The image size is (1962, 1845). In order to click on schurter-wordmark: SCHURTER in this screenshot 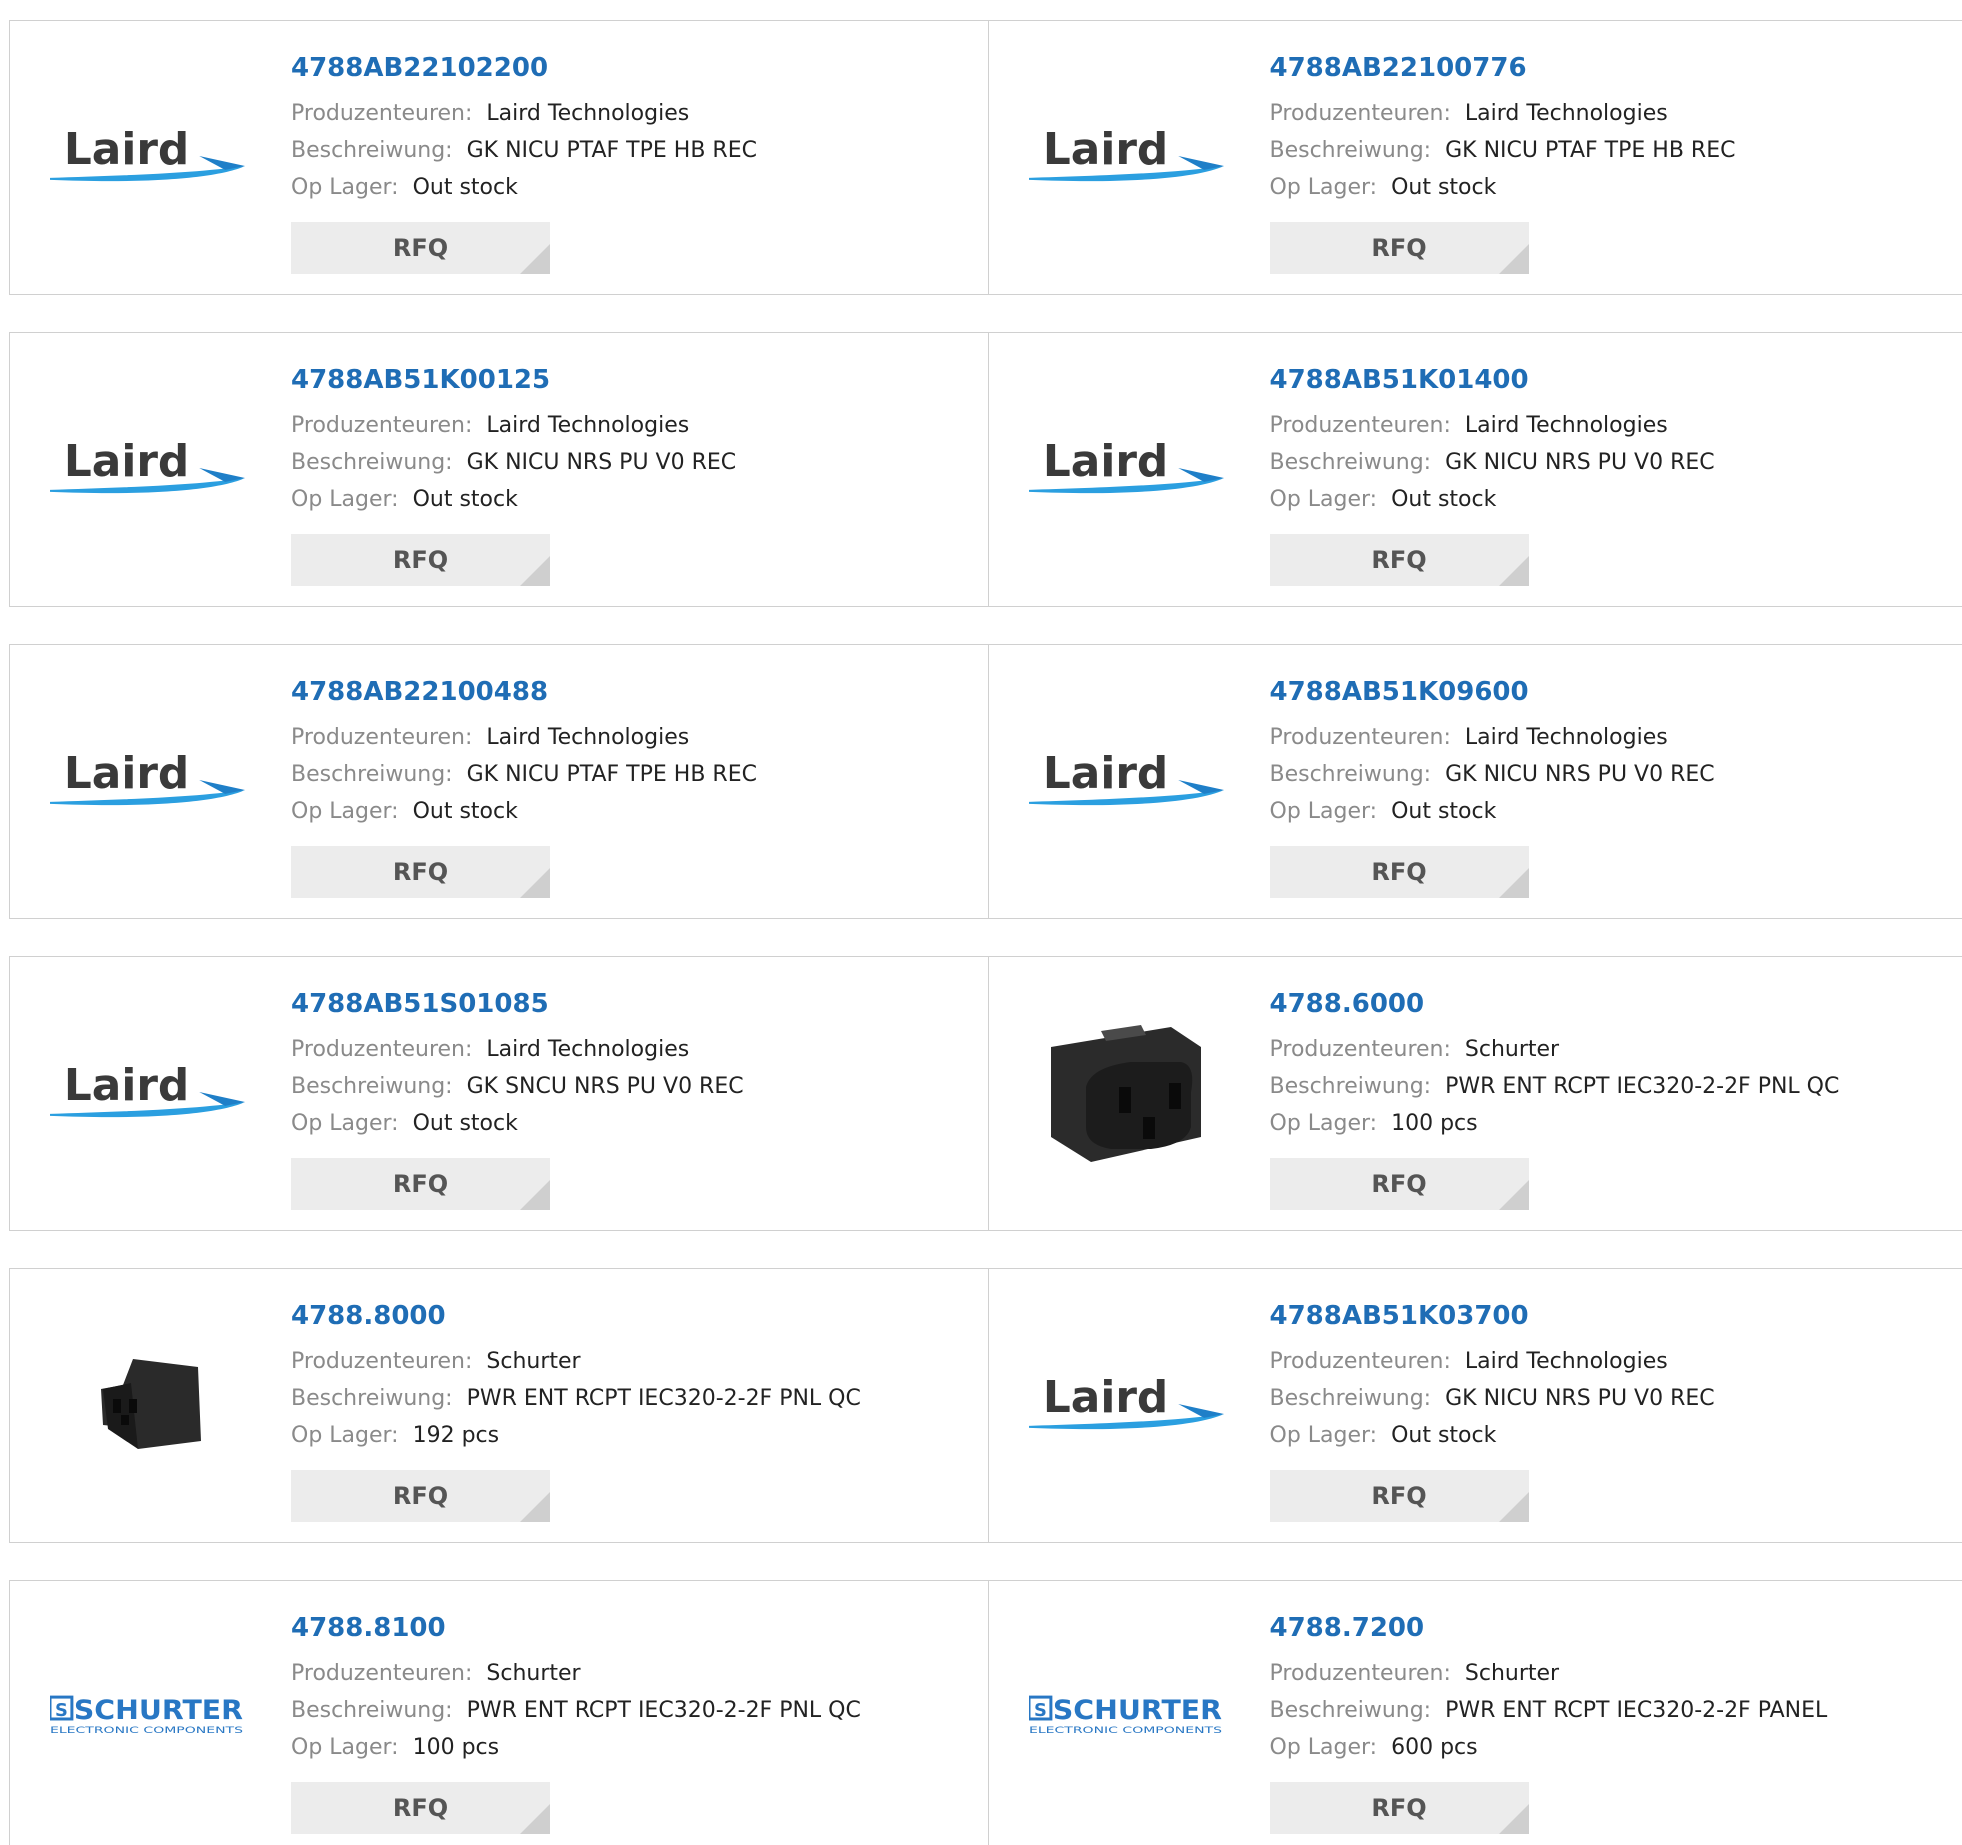, I will do `click(1136, 1710)`.